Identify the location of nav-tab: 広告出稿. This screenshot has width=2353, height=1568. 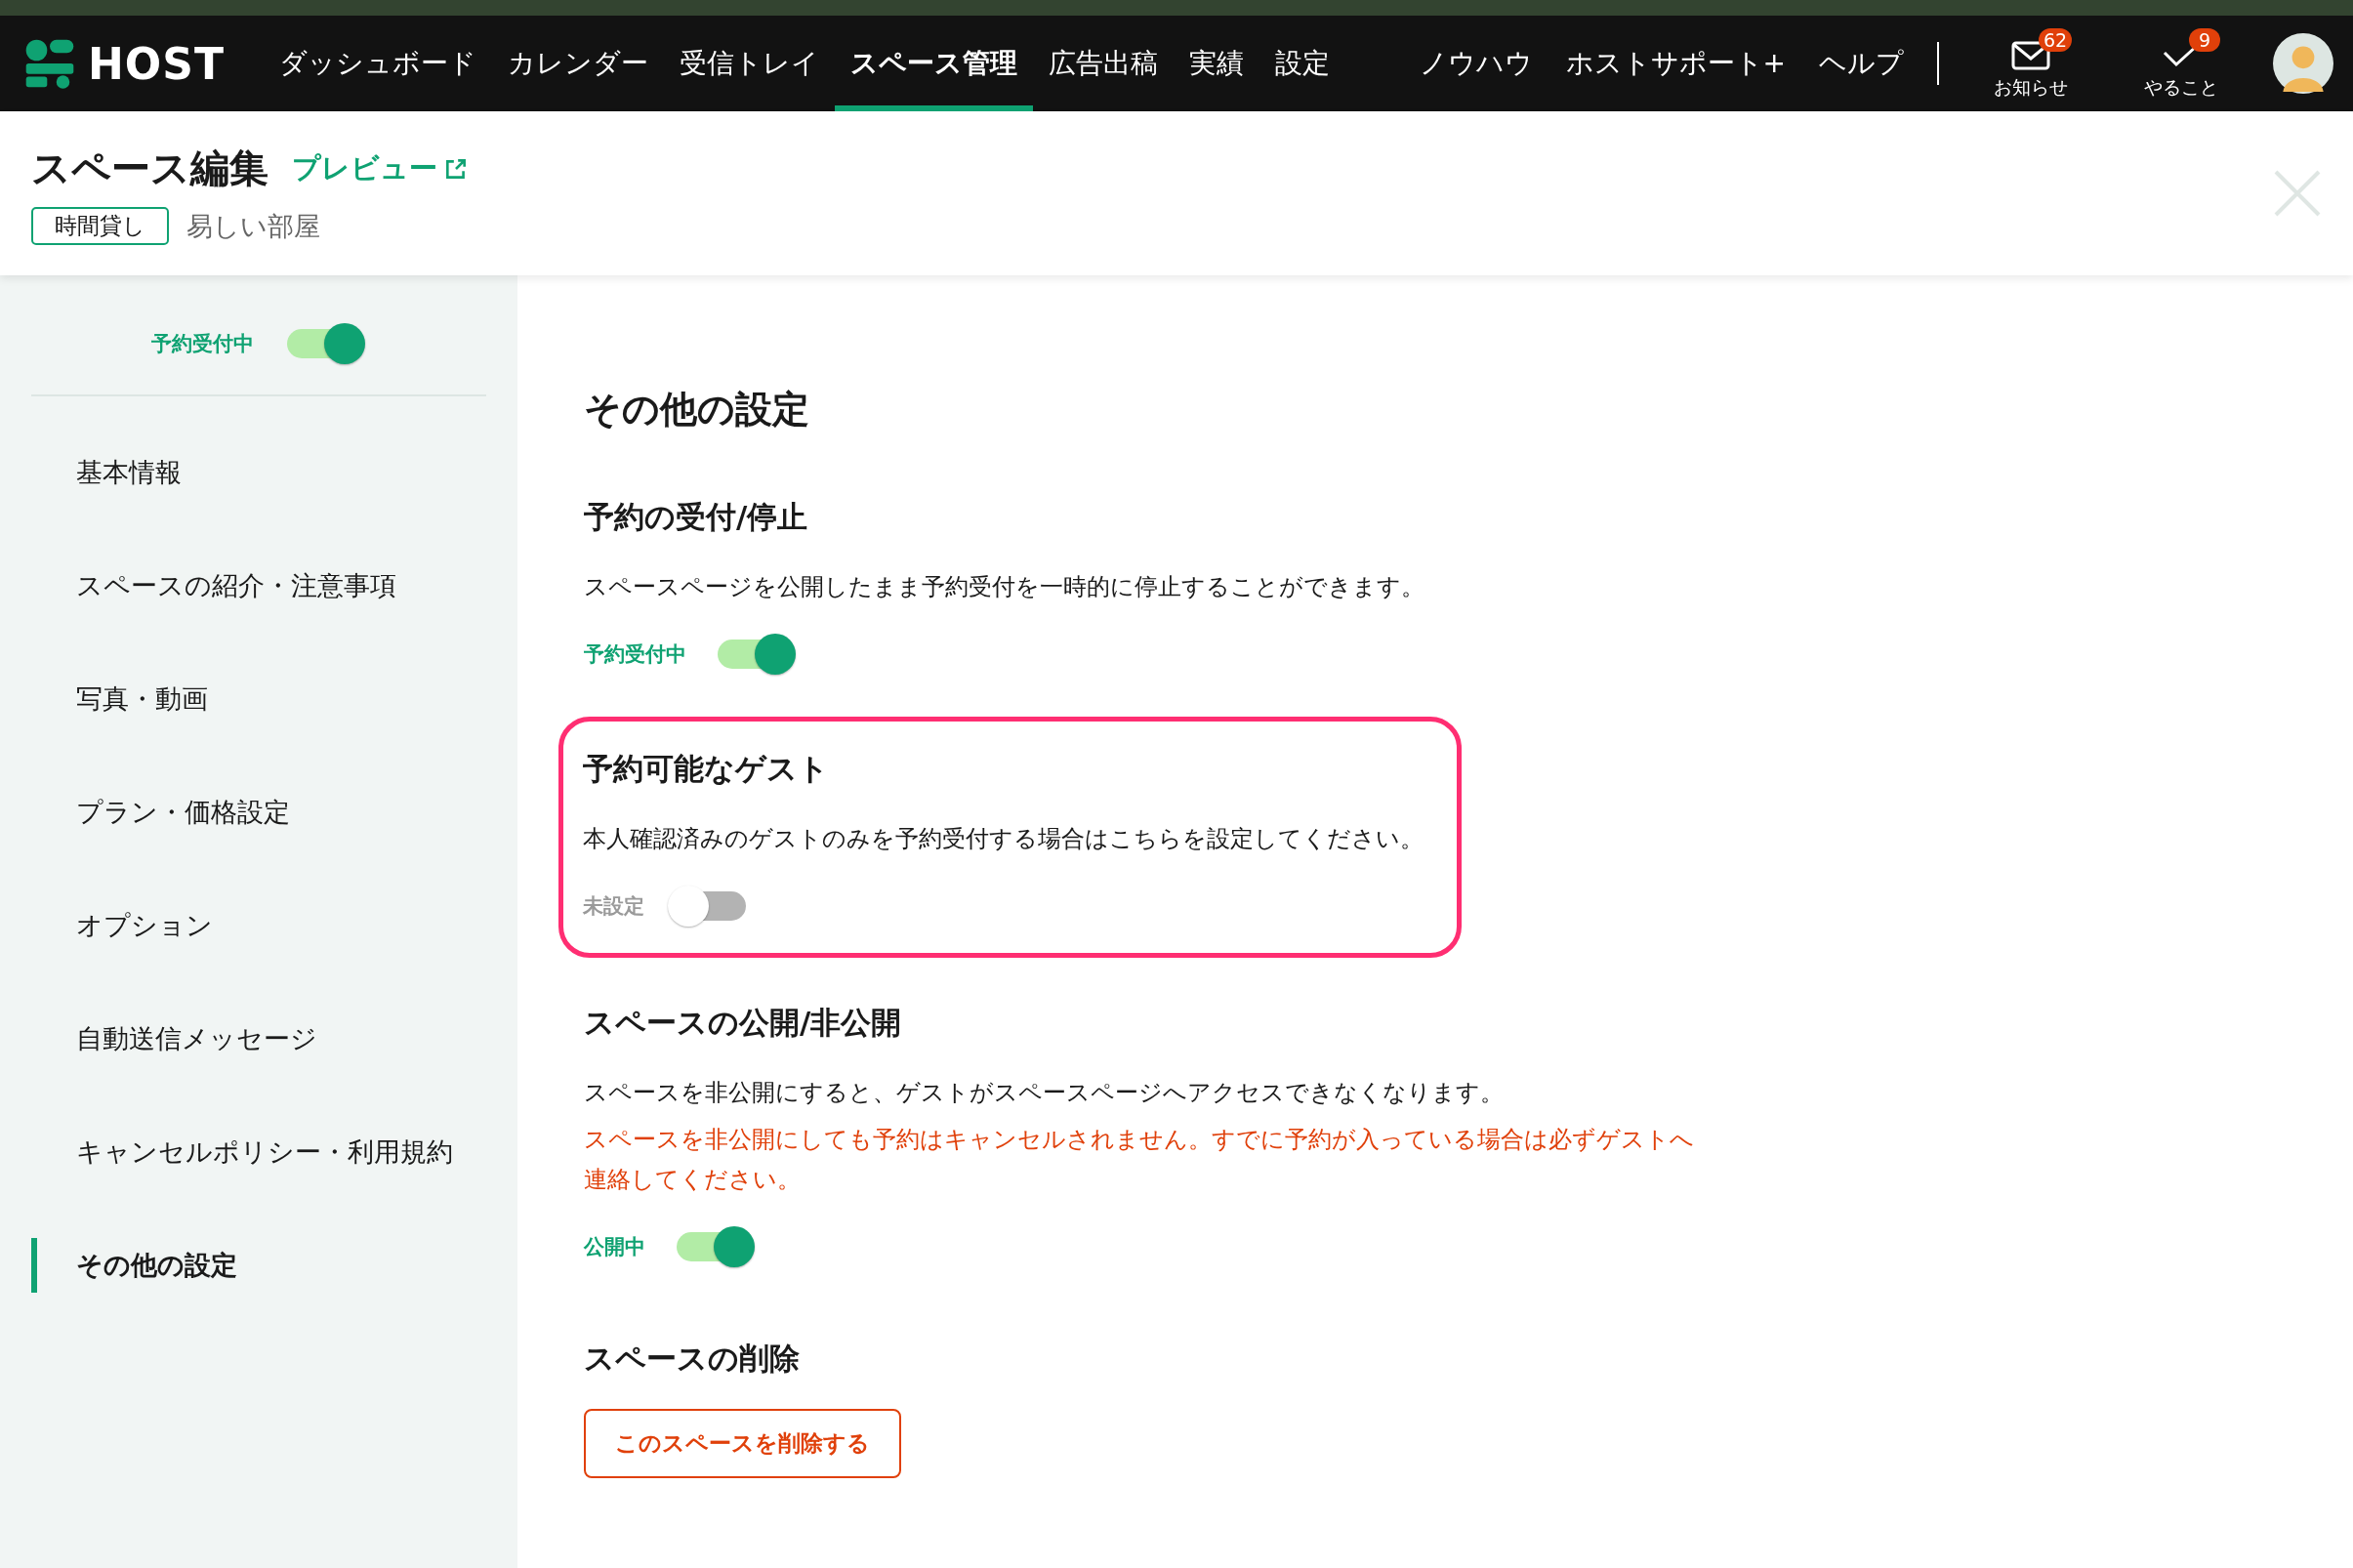
(1103, 63).